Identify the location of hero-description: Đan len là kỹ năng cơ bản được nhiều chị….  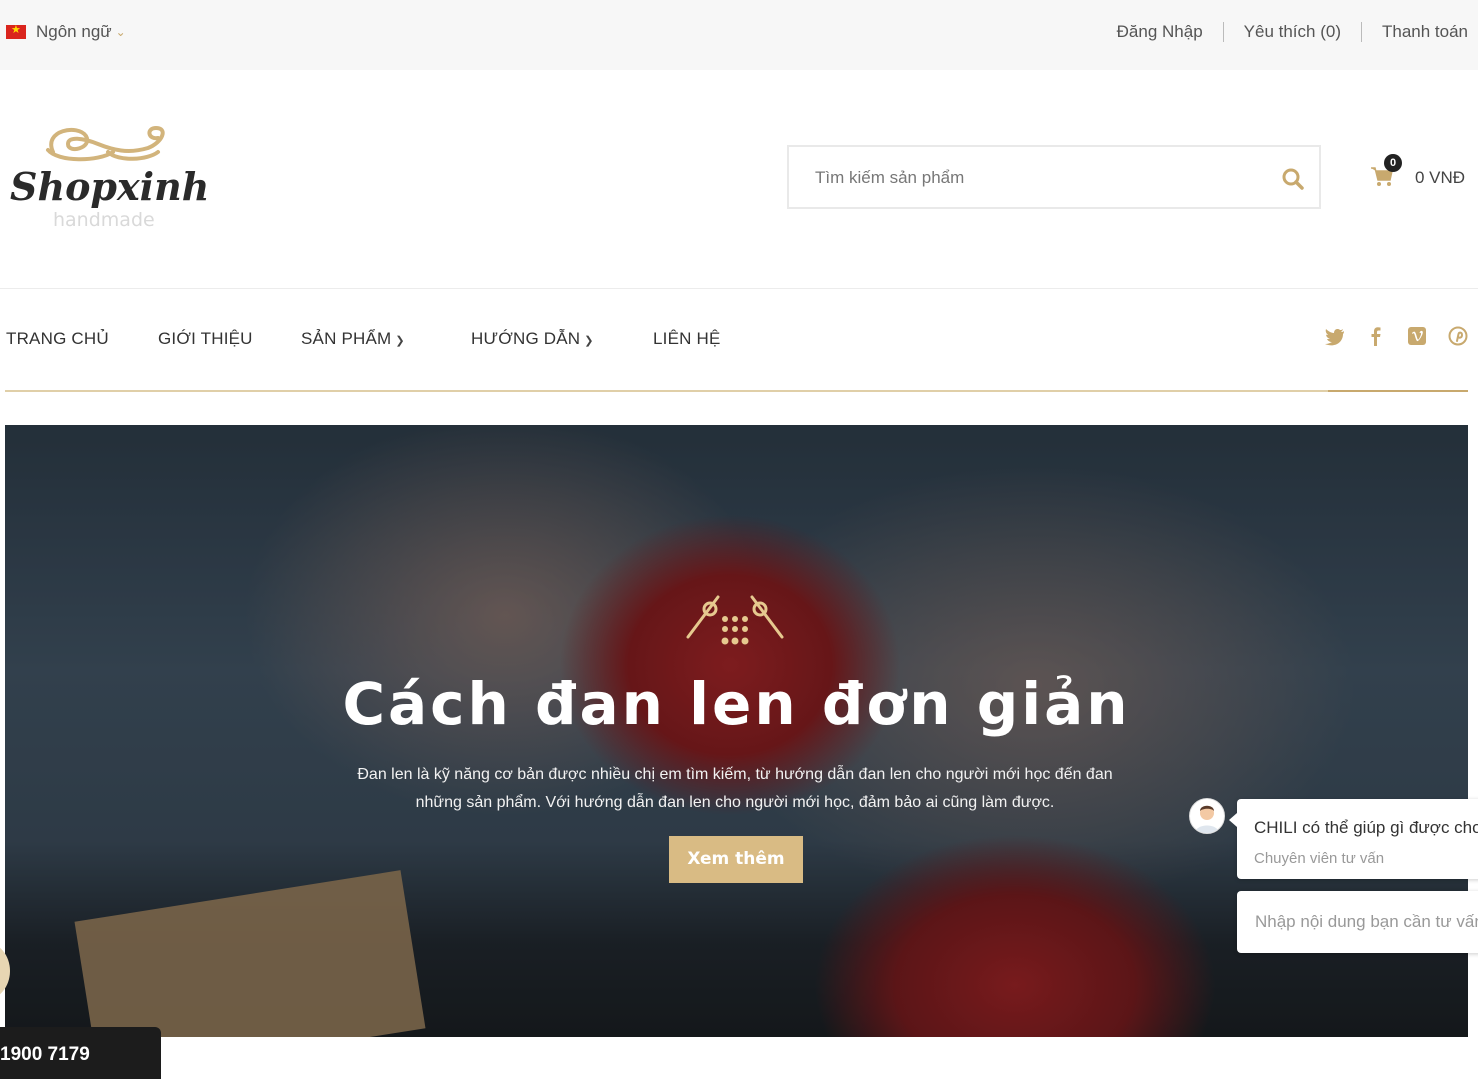
(735, 788).